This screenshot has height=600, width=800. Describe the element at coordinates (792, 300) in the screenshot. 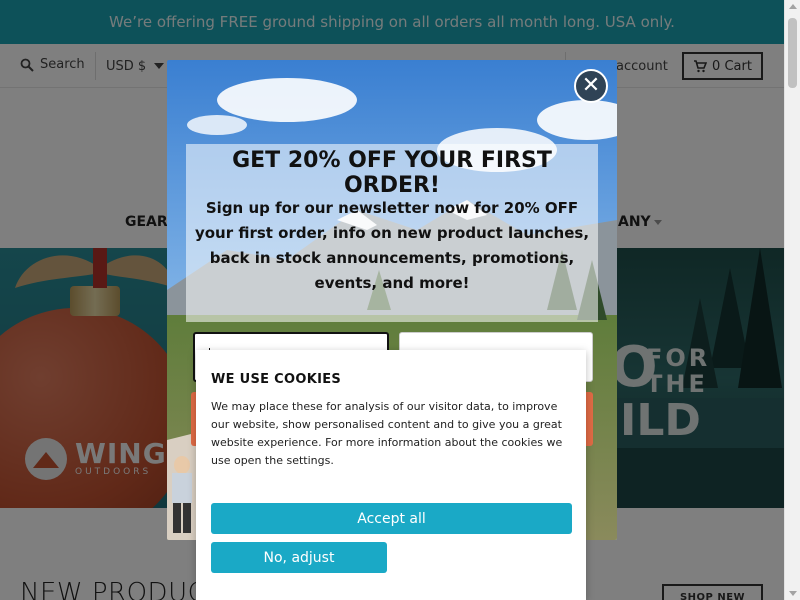

I see `scrollbar` at that location.